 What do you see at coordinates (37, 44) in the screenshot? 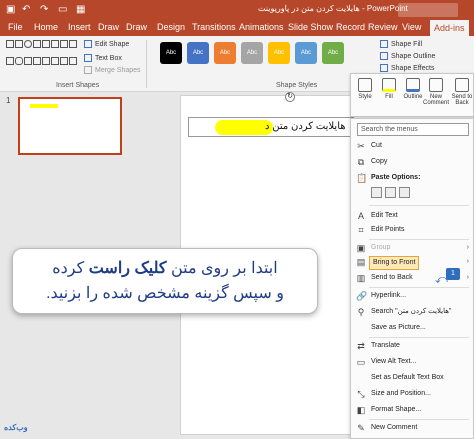
I see `triangle-shape-icon` at bounding box center [37, 44].